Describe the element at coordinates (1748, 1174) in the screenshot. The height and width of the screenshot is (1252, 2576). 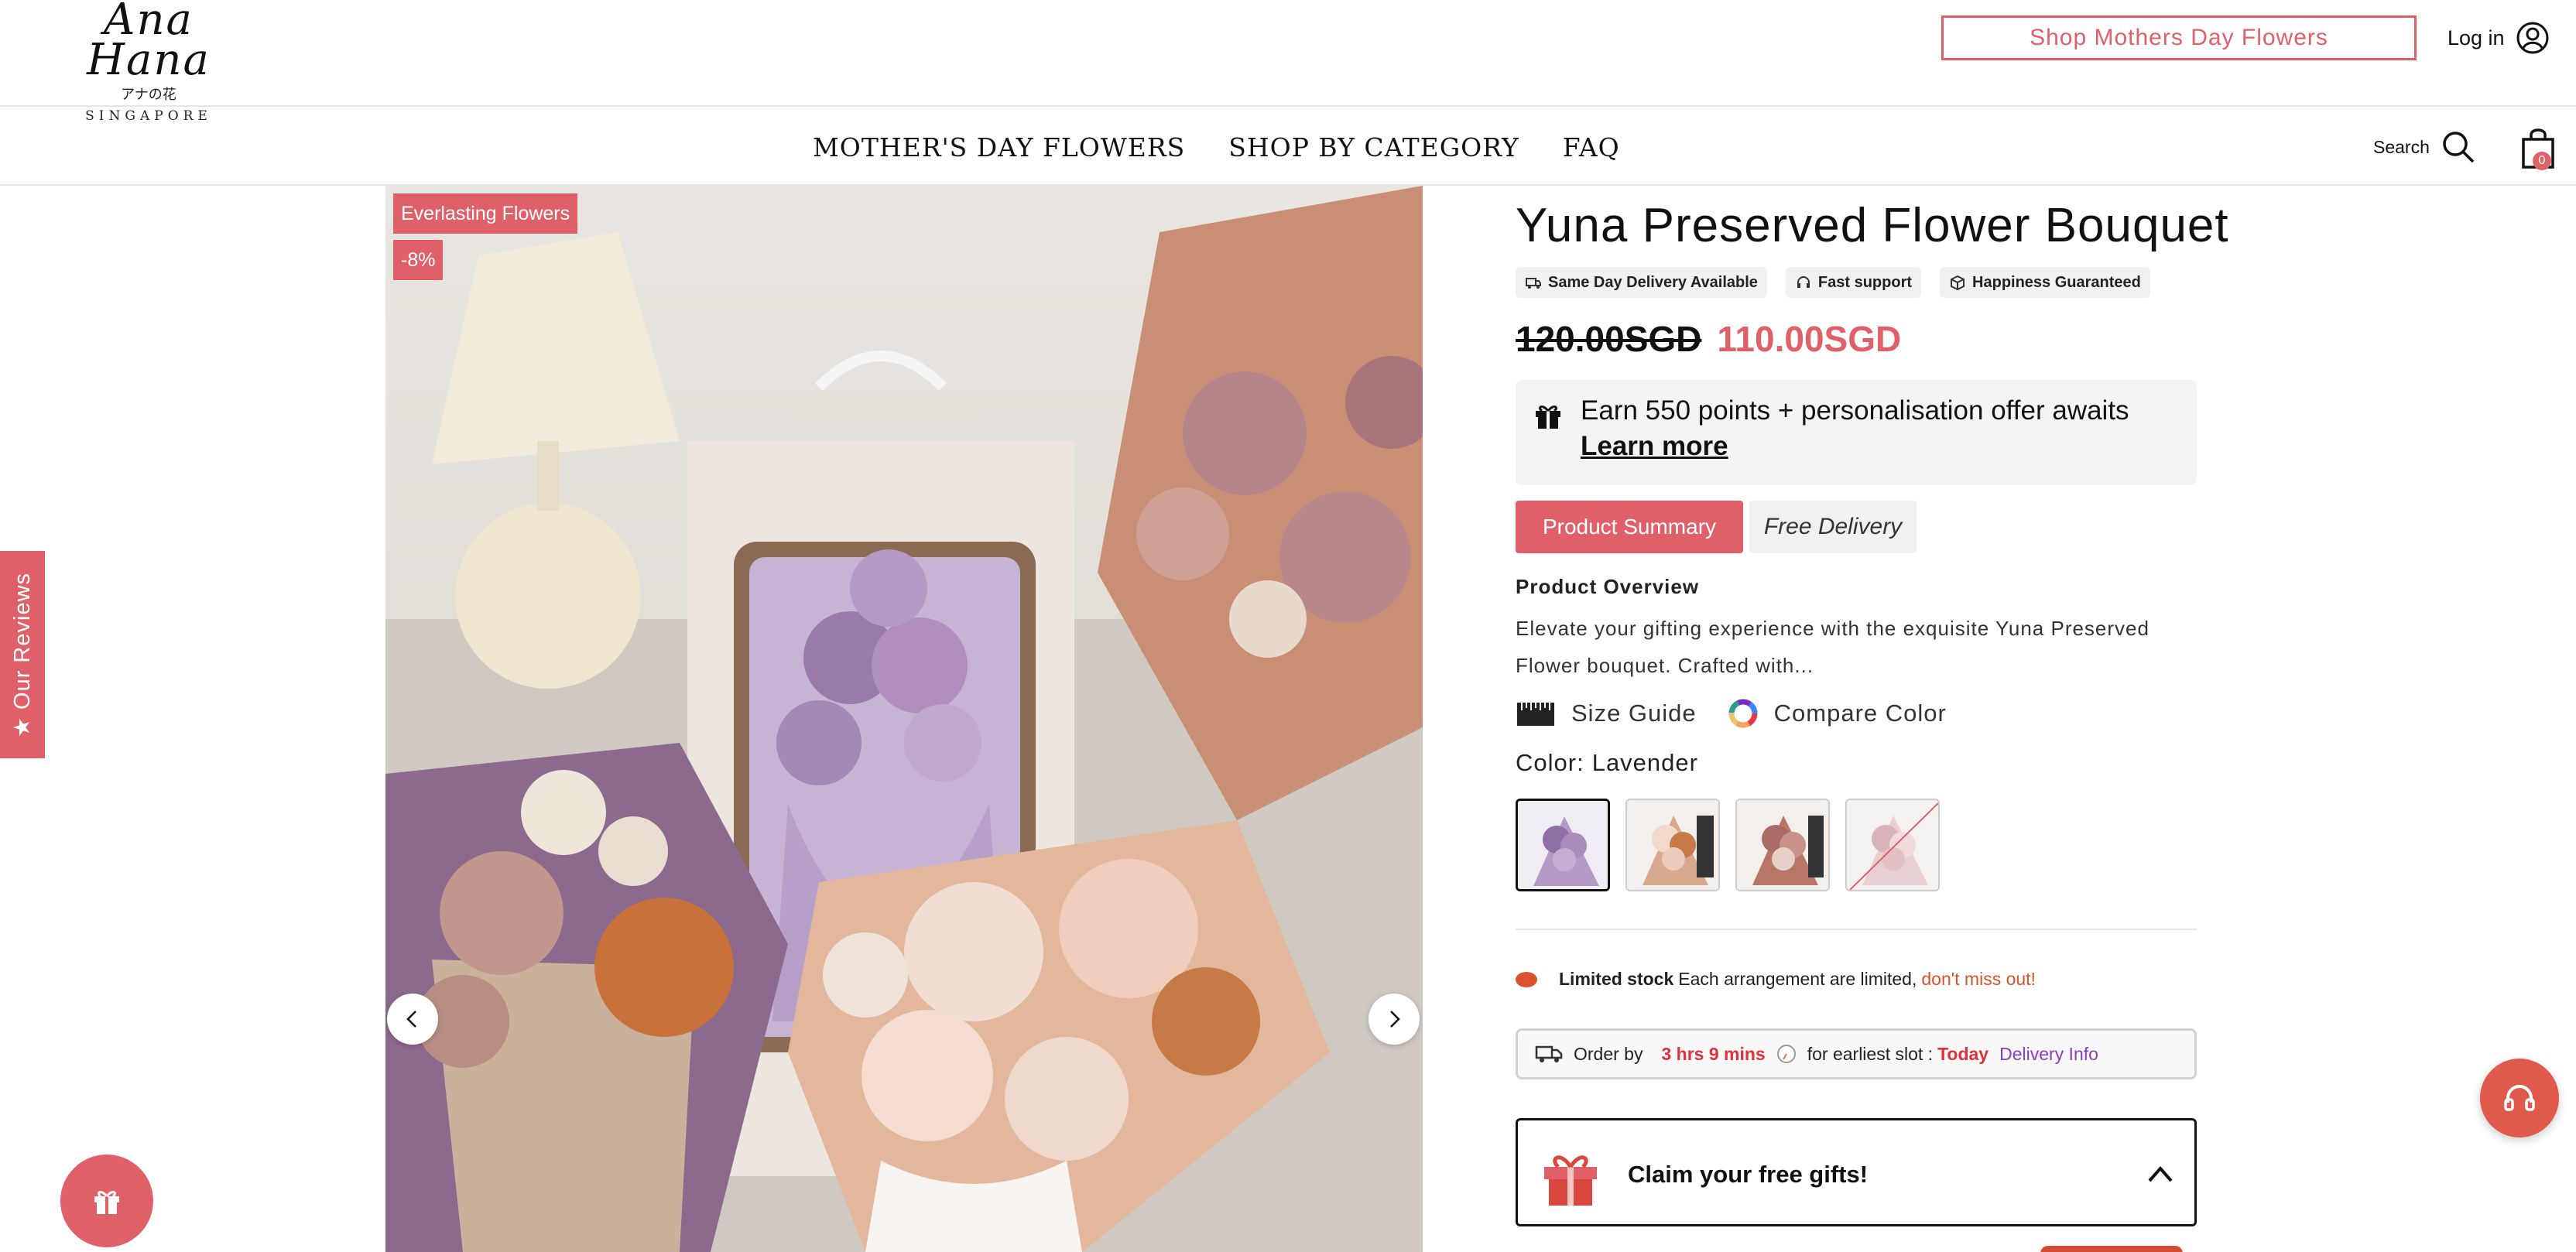
I see `claim-gifts-label: Claim your free gifts!` at that location.